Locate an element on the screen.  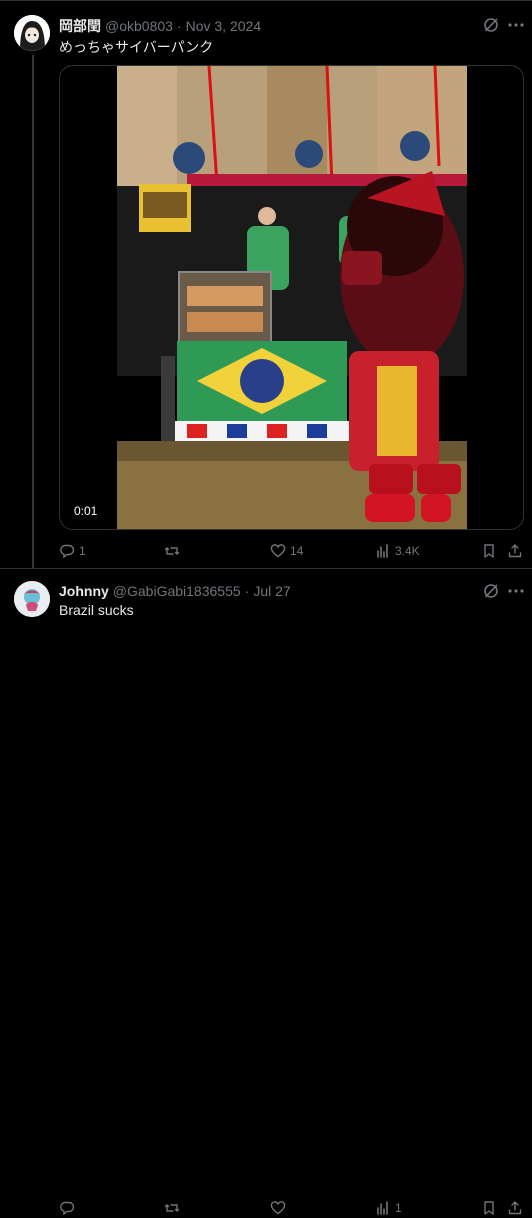
like-count: 14 is located at coordinates (297, 551).